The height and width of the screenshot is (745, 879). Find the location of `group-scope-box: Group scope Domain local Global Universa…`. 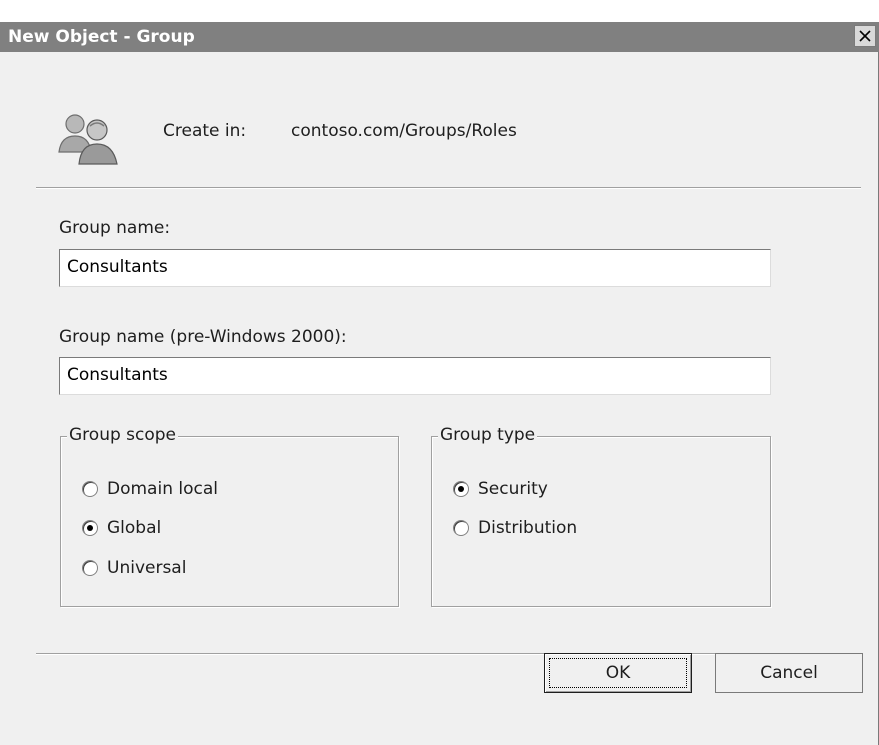

group-scope-box: Group scope Domain local Global Universa… is located at coordinates (229, 516).